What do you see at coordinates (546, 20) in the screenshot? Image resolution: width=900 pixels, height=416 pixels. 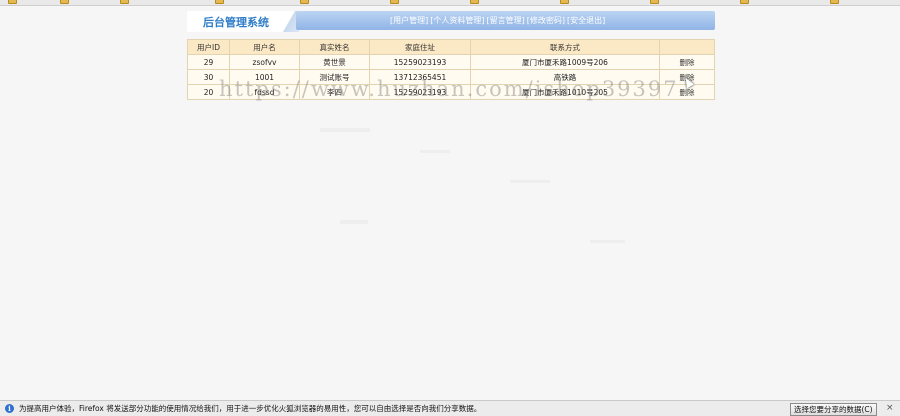 I see `nav-change-password: [修改密码]` at bounding box center [546, 20].